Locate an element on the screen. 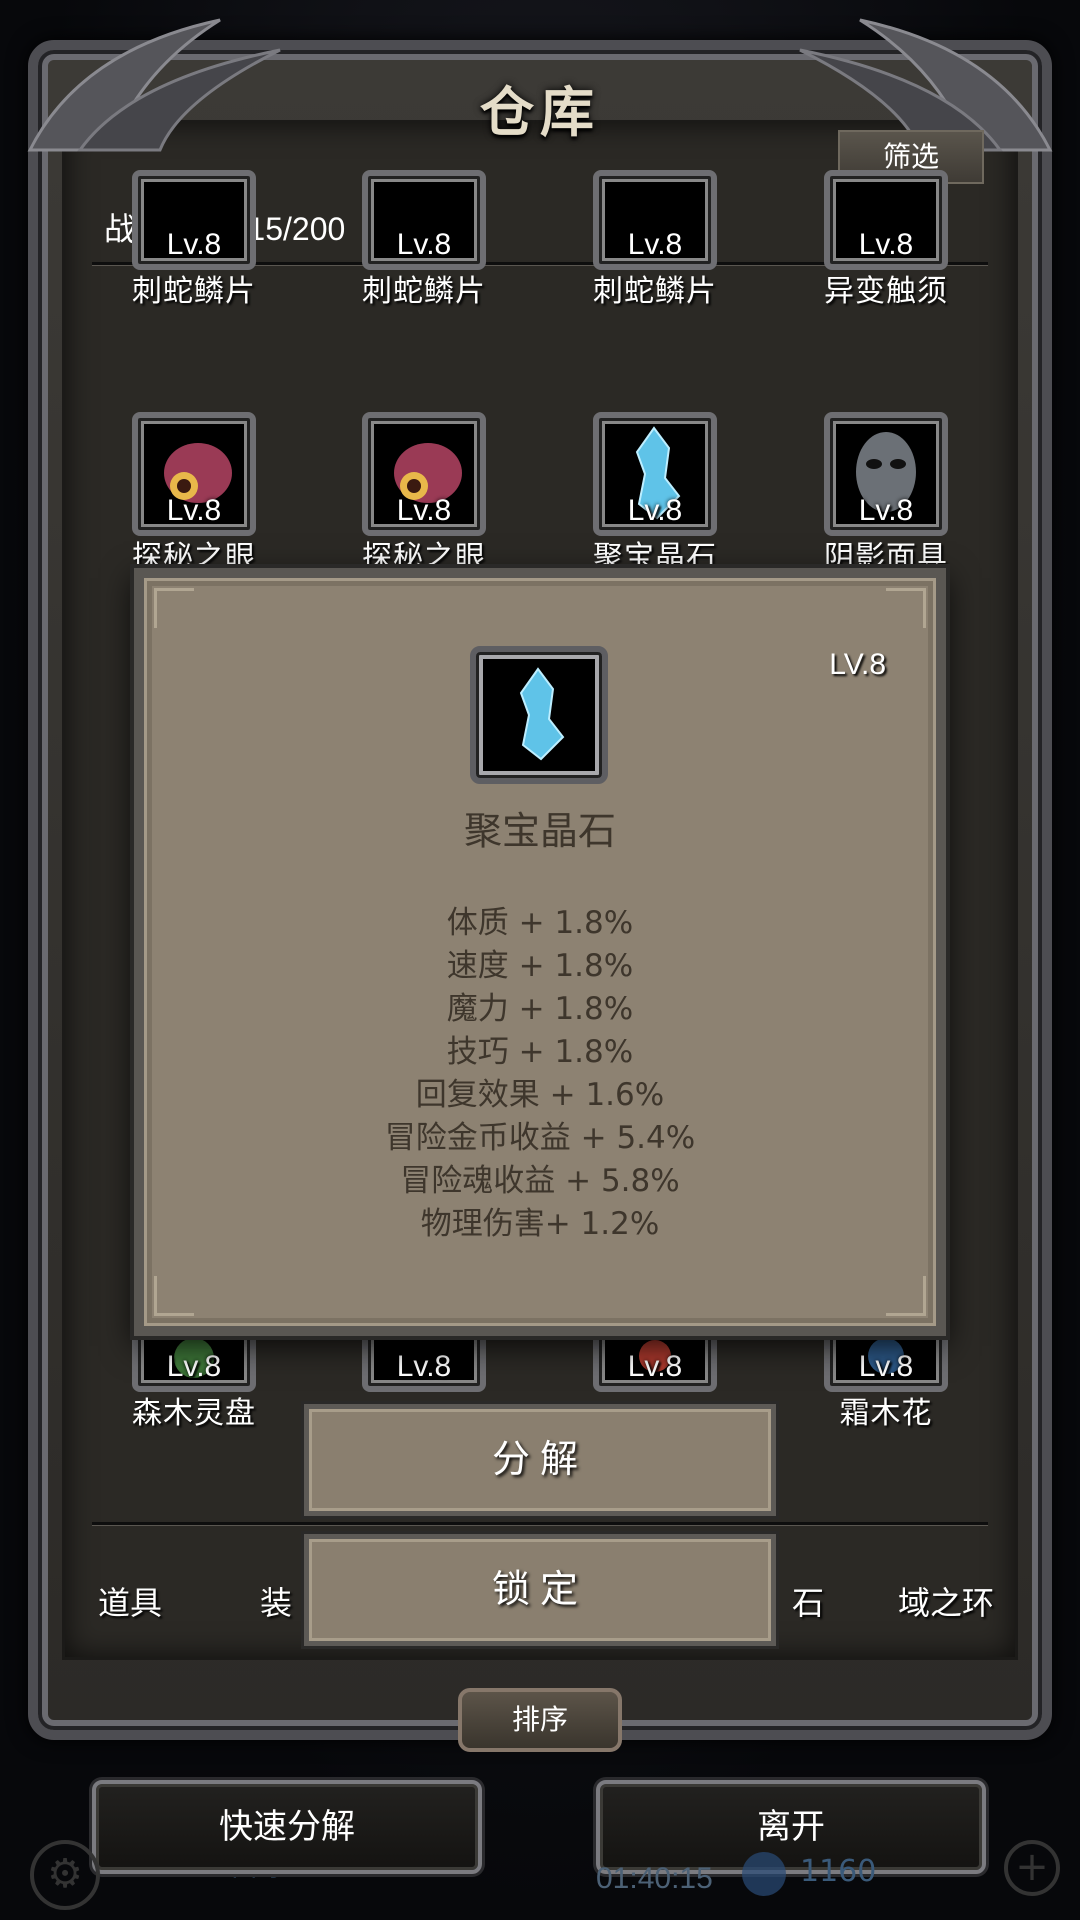  item-cell: Lv.8 聚宝晶石 is located at coordinates (655, 494).